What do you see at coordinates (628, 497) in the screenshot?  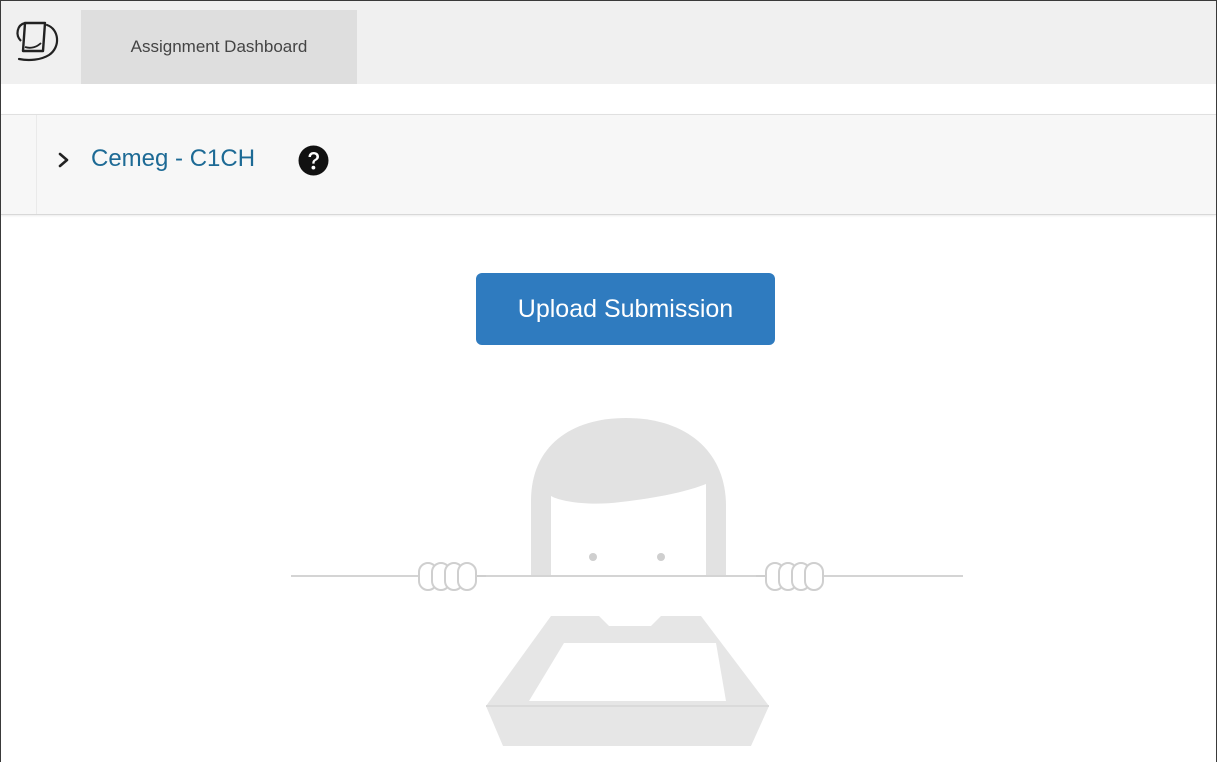 I see `person-head` at bounding box center [628, 497].